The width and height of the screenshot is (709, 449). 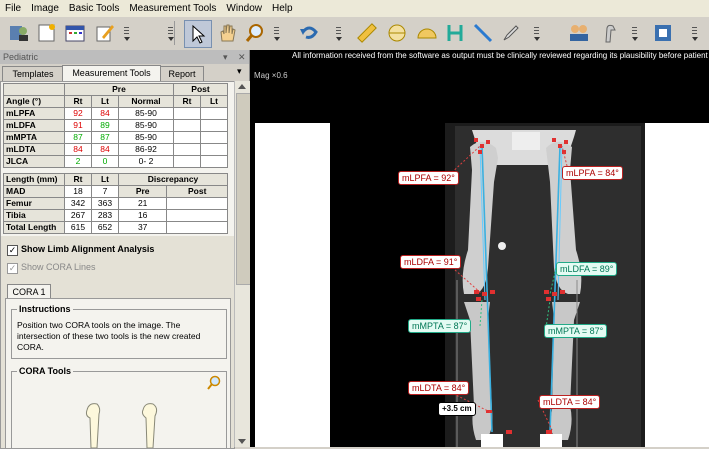 I want to click on offset-label: +3.5 cm, so click(x=457, y=409).